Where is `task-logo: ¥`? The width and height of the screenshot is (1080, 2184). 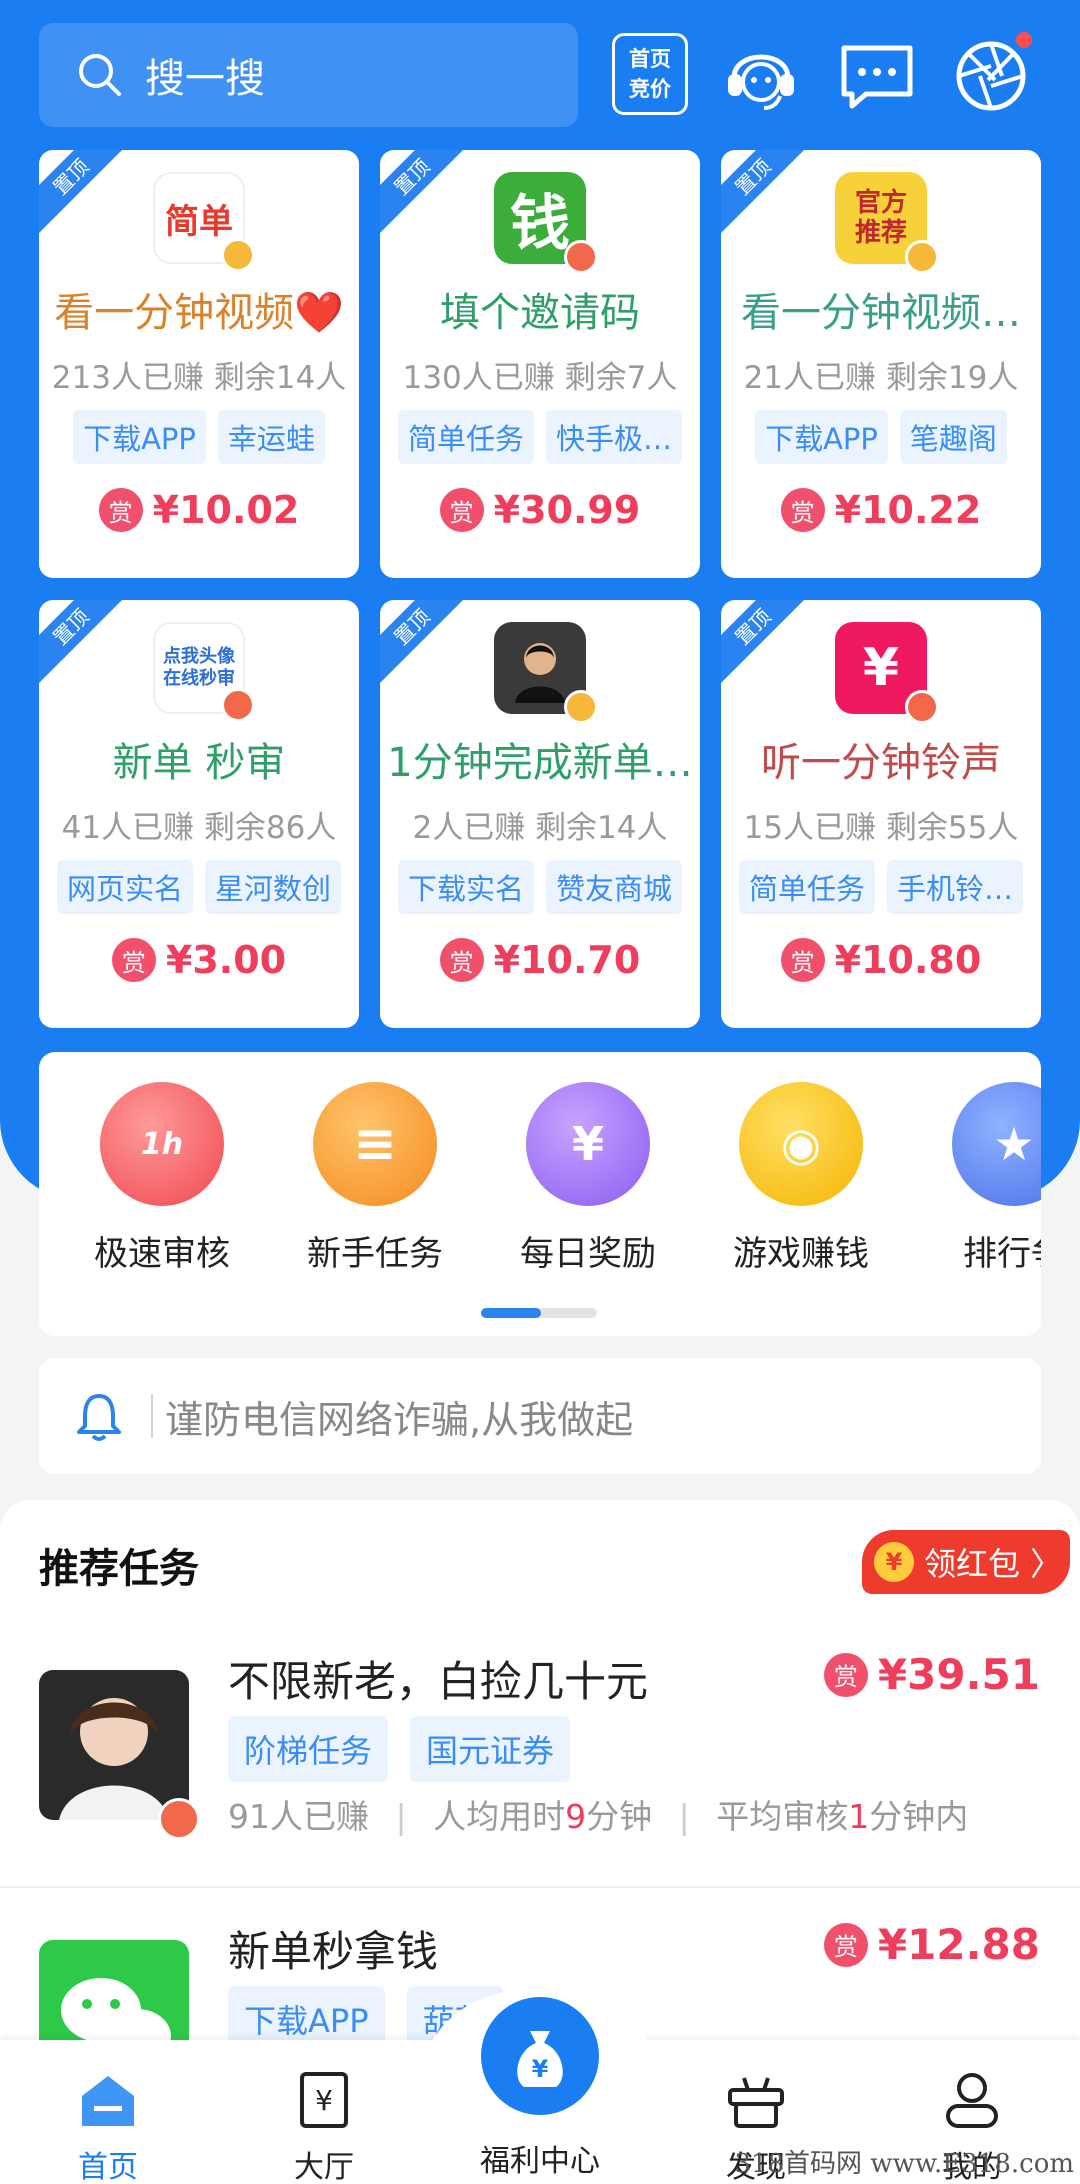 task-logo: ¥ is located at coordinates (887, 673).